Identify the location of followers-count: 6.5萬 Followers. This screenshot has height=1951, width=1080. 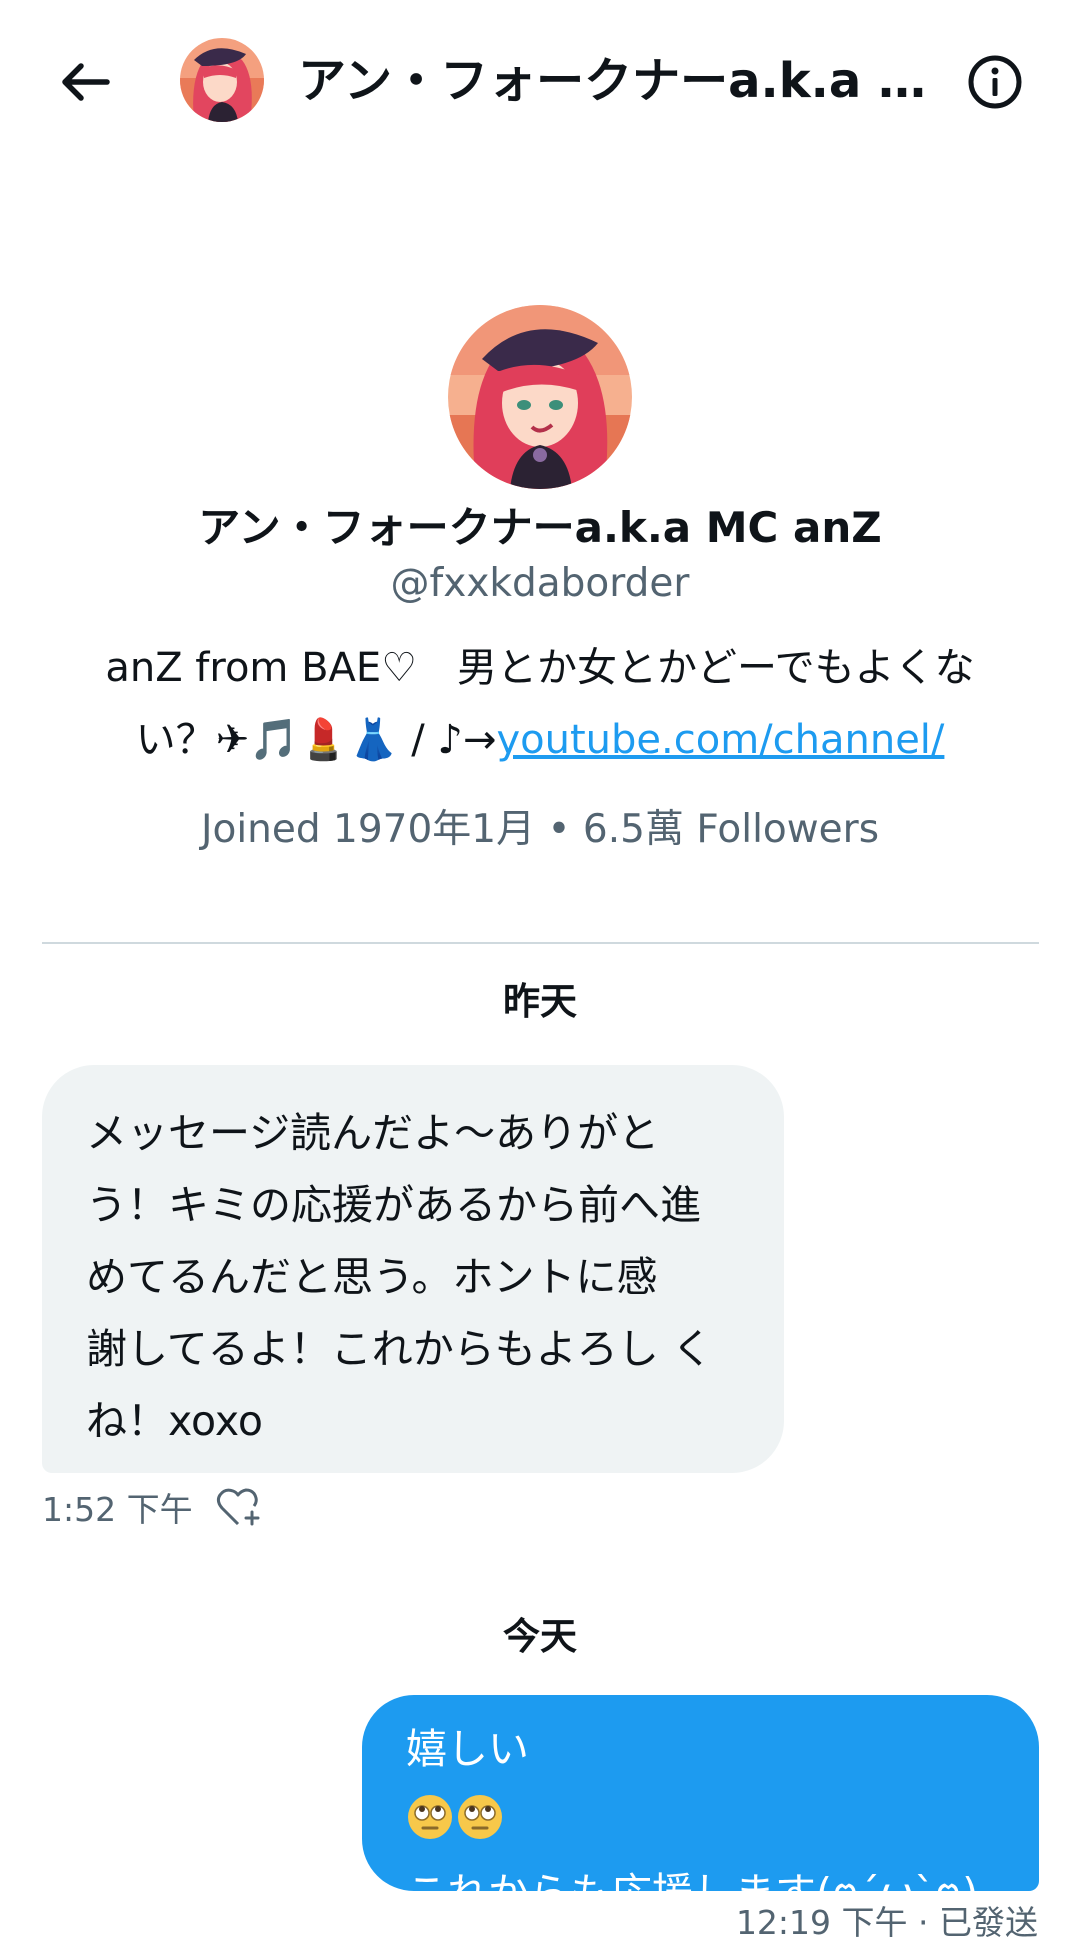
(731, 829).